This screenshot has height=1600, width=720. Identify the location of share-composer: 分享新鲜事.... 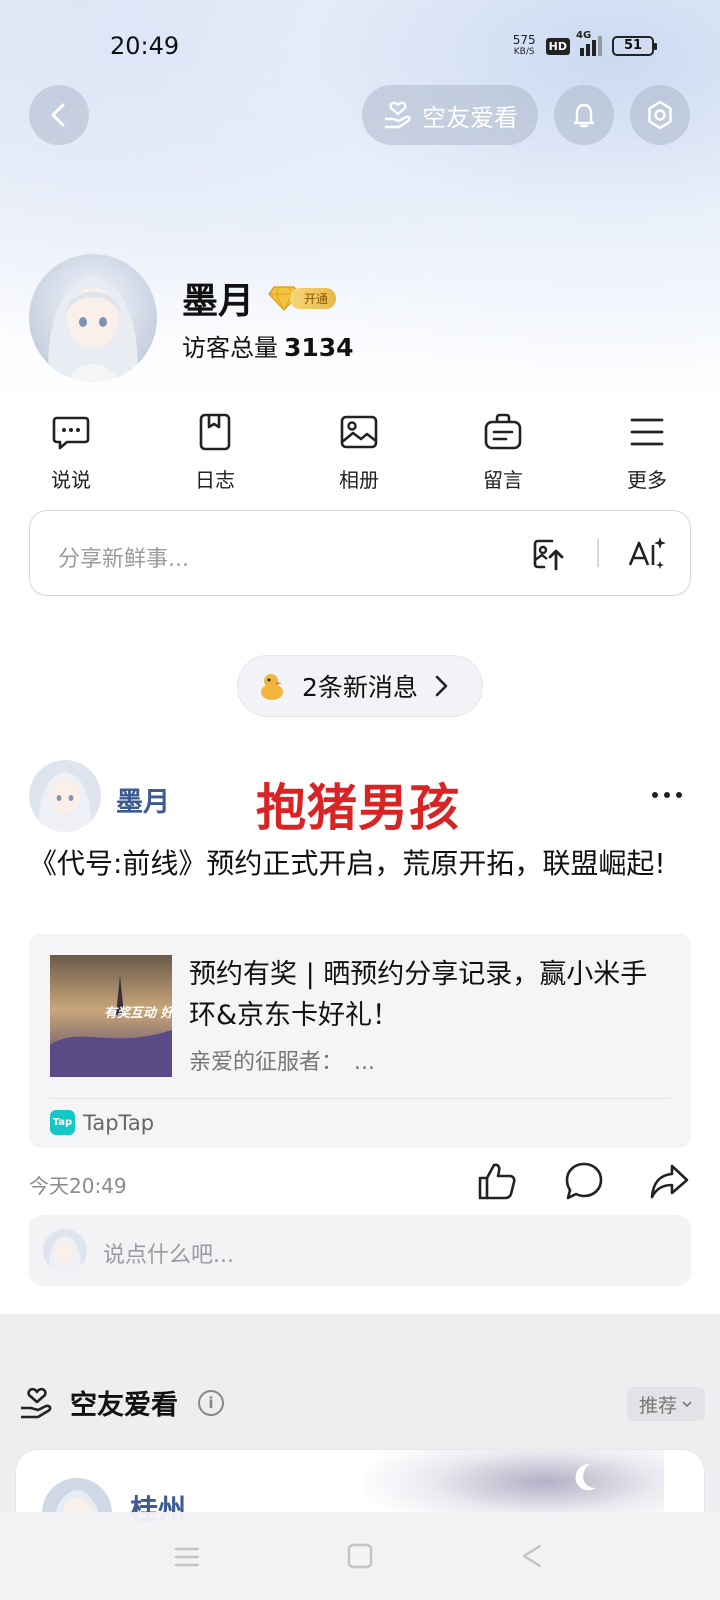
(360, 553).